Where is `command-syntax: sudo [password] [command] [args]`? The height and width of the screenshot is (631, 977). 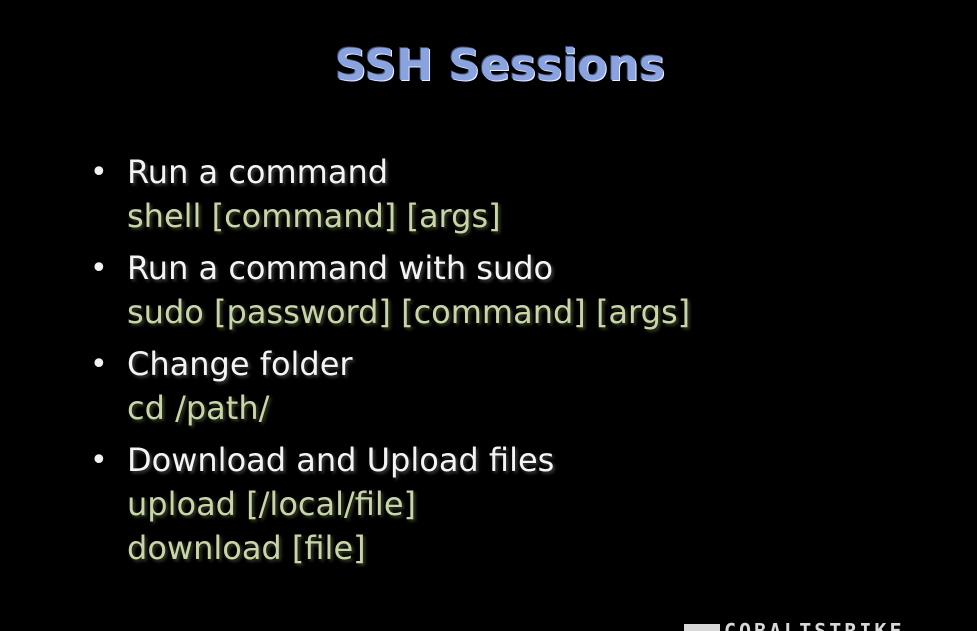
command-syntax: sudo [password] [command] [args] is located at coordinates (409, 312).